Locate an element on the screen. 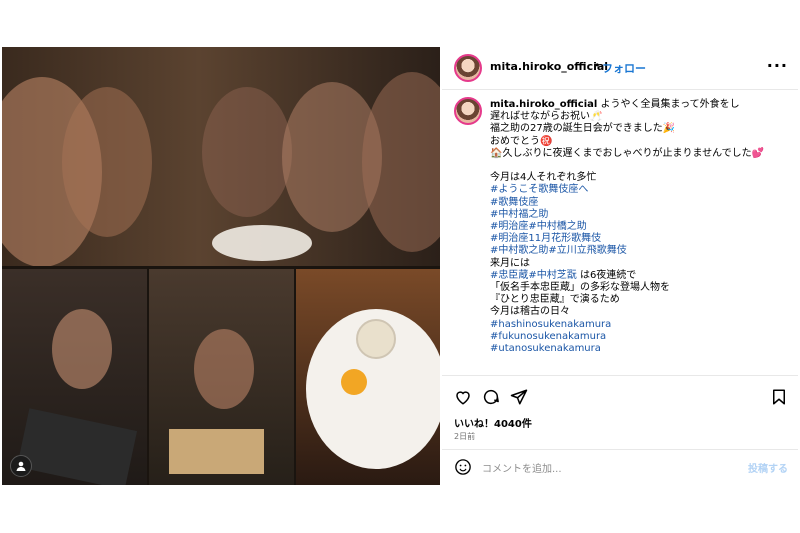 The height and width of the screenshot is (533, 800). hashtag: #utanosukenakamura is located at coordinates (640, 349).